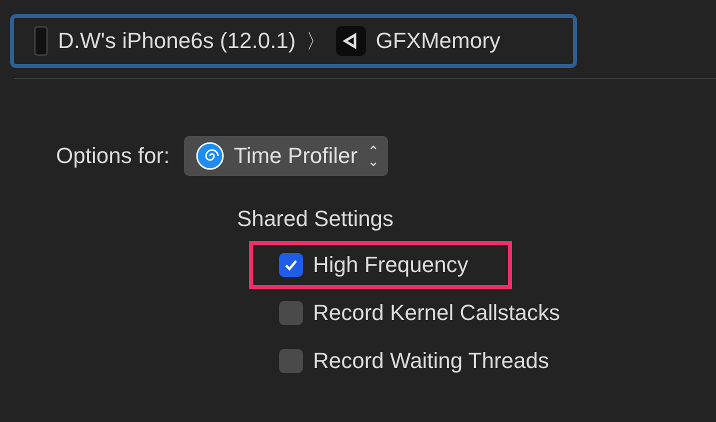  What do you see at coordinates (390, 265) in the screenshot?
I see `checkbox-label: High Frequency` at bounding box center [390, 265].